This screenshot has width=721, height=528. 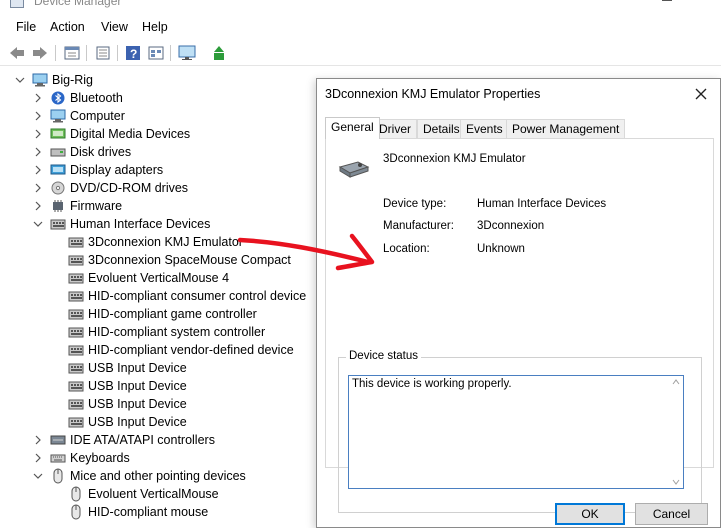 I want to click on tree-item: Human Interface Devices, so click(x=121, y=224).